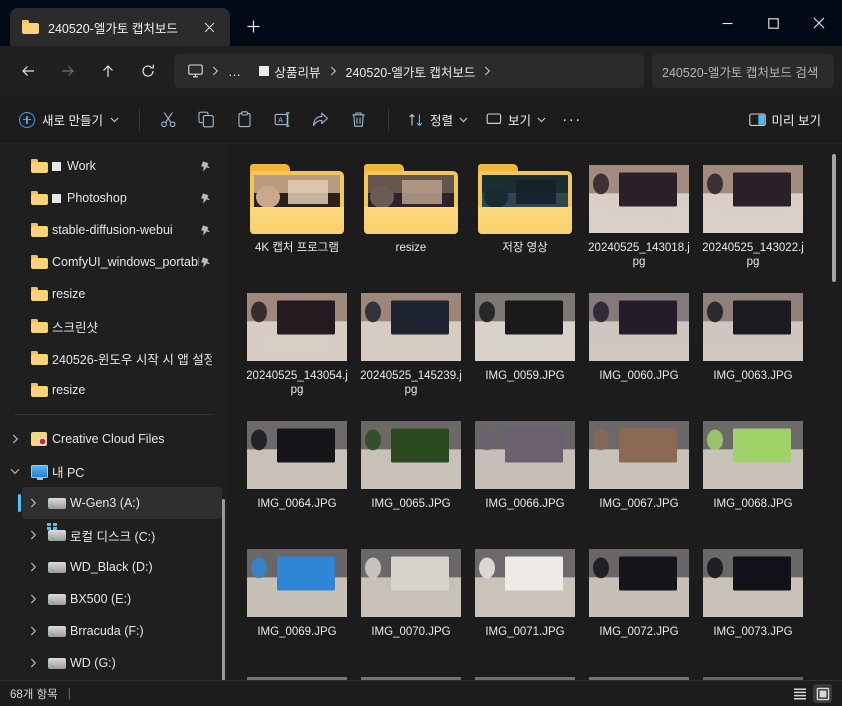 The image size is (842, 706). Describe the element at coordinates (223, 589) in the screenshot. I see `sidebar-scrollbar` at that location.